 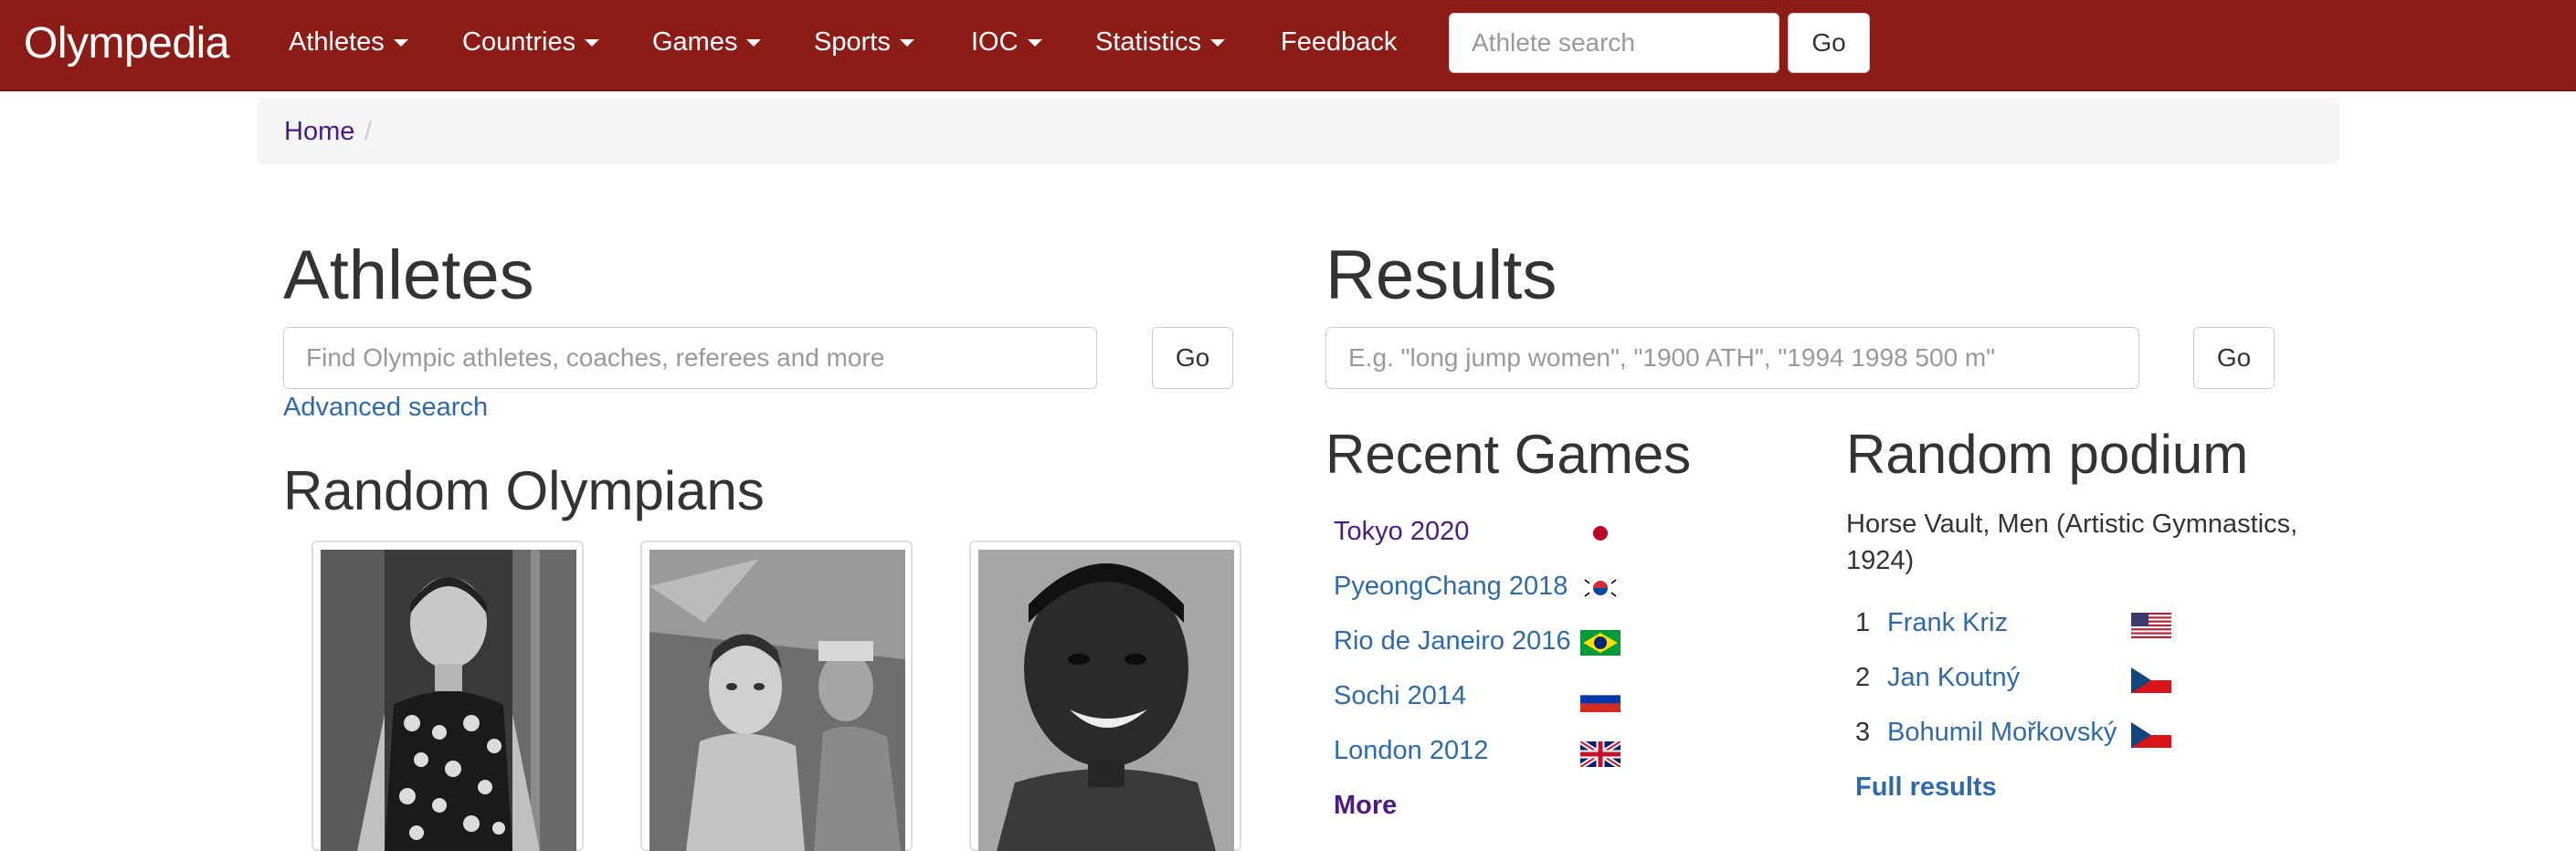 I want to click on recent-game-link: Tokyo 2020, so click(x=1401, y=532).